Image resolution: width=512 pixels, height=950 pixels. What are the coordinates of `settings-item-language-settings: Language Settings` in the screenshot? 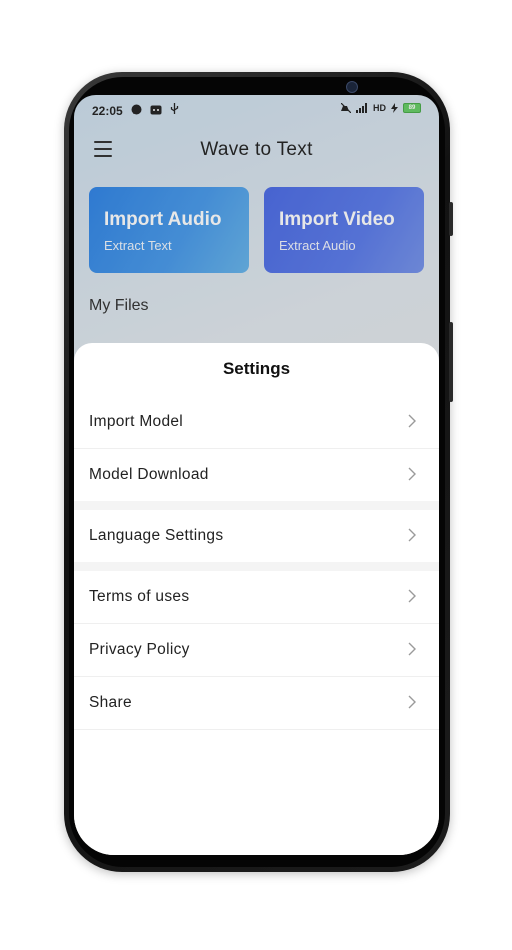 It's located at (256, 536).